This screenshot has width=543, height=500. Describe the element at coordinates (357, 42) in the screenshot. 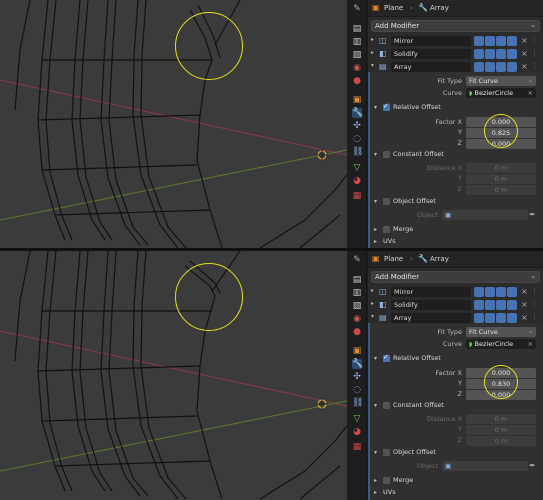

I see `output-icon: ▥` at that location.